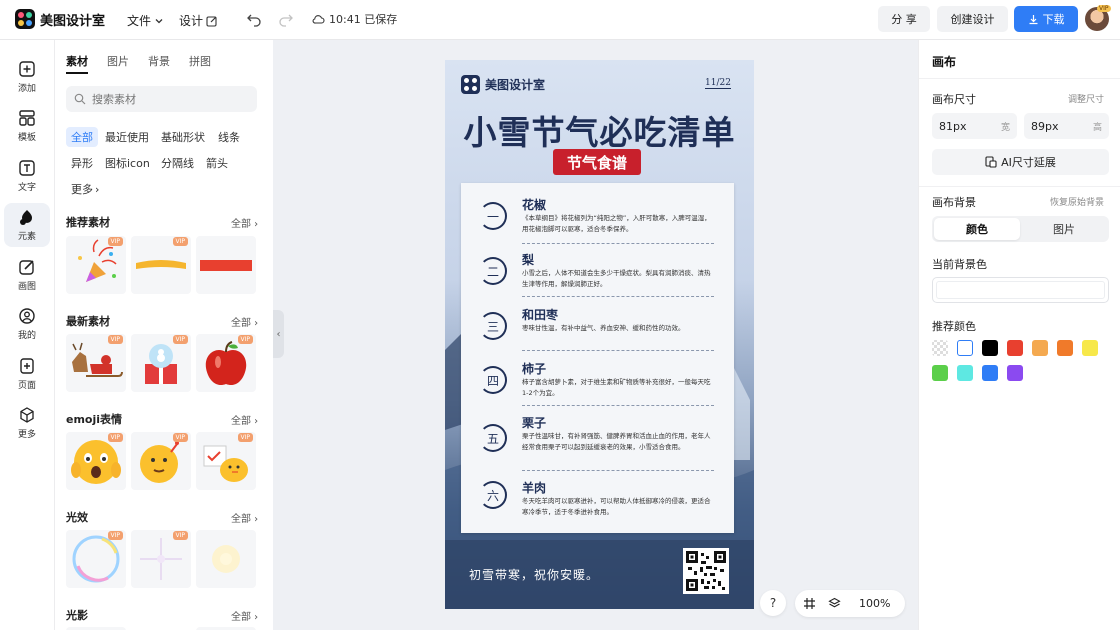 This screenshot has height=630, width=1120. Describe the element at coordinates (244, 419) in the screenshot. I see `section-all-emoji: 全部 ›` at that location.